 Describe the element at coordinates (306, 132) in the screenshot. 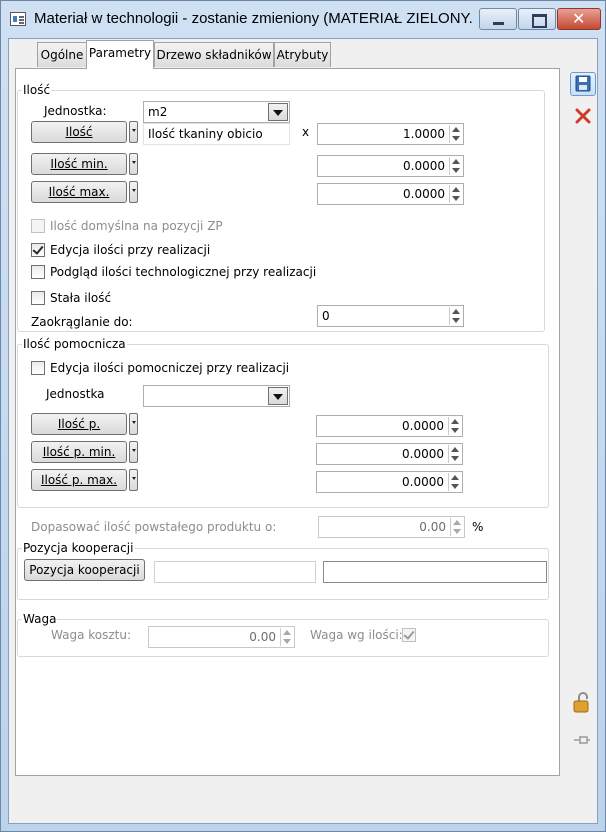

I see `multiply-sign: x` at that location.